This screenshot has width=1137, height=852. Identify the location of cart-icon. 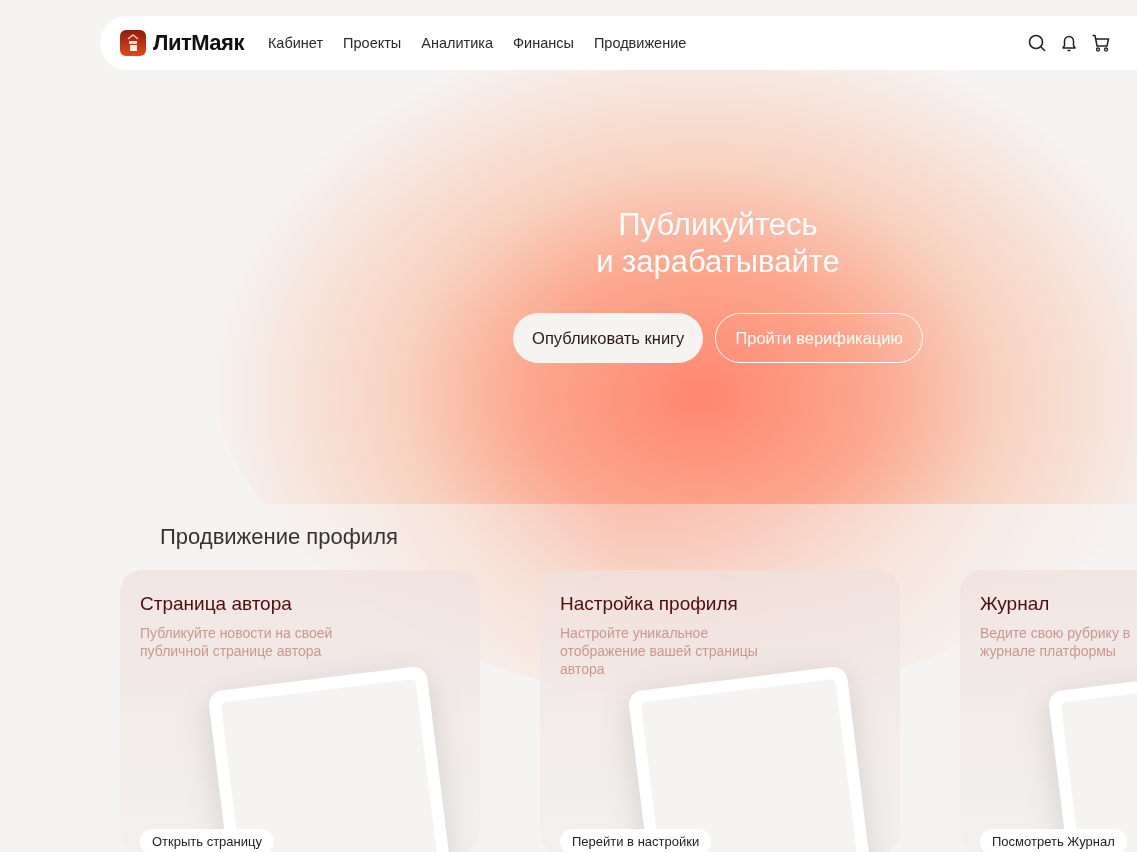
(1101, 43).